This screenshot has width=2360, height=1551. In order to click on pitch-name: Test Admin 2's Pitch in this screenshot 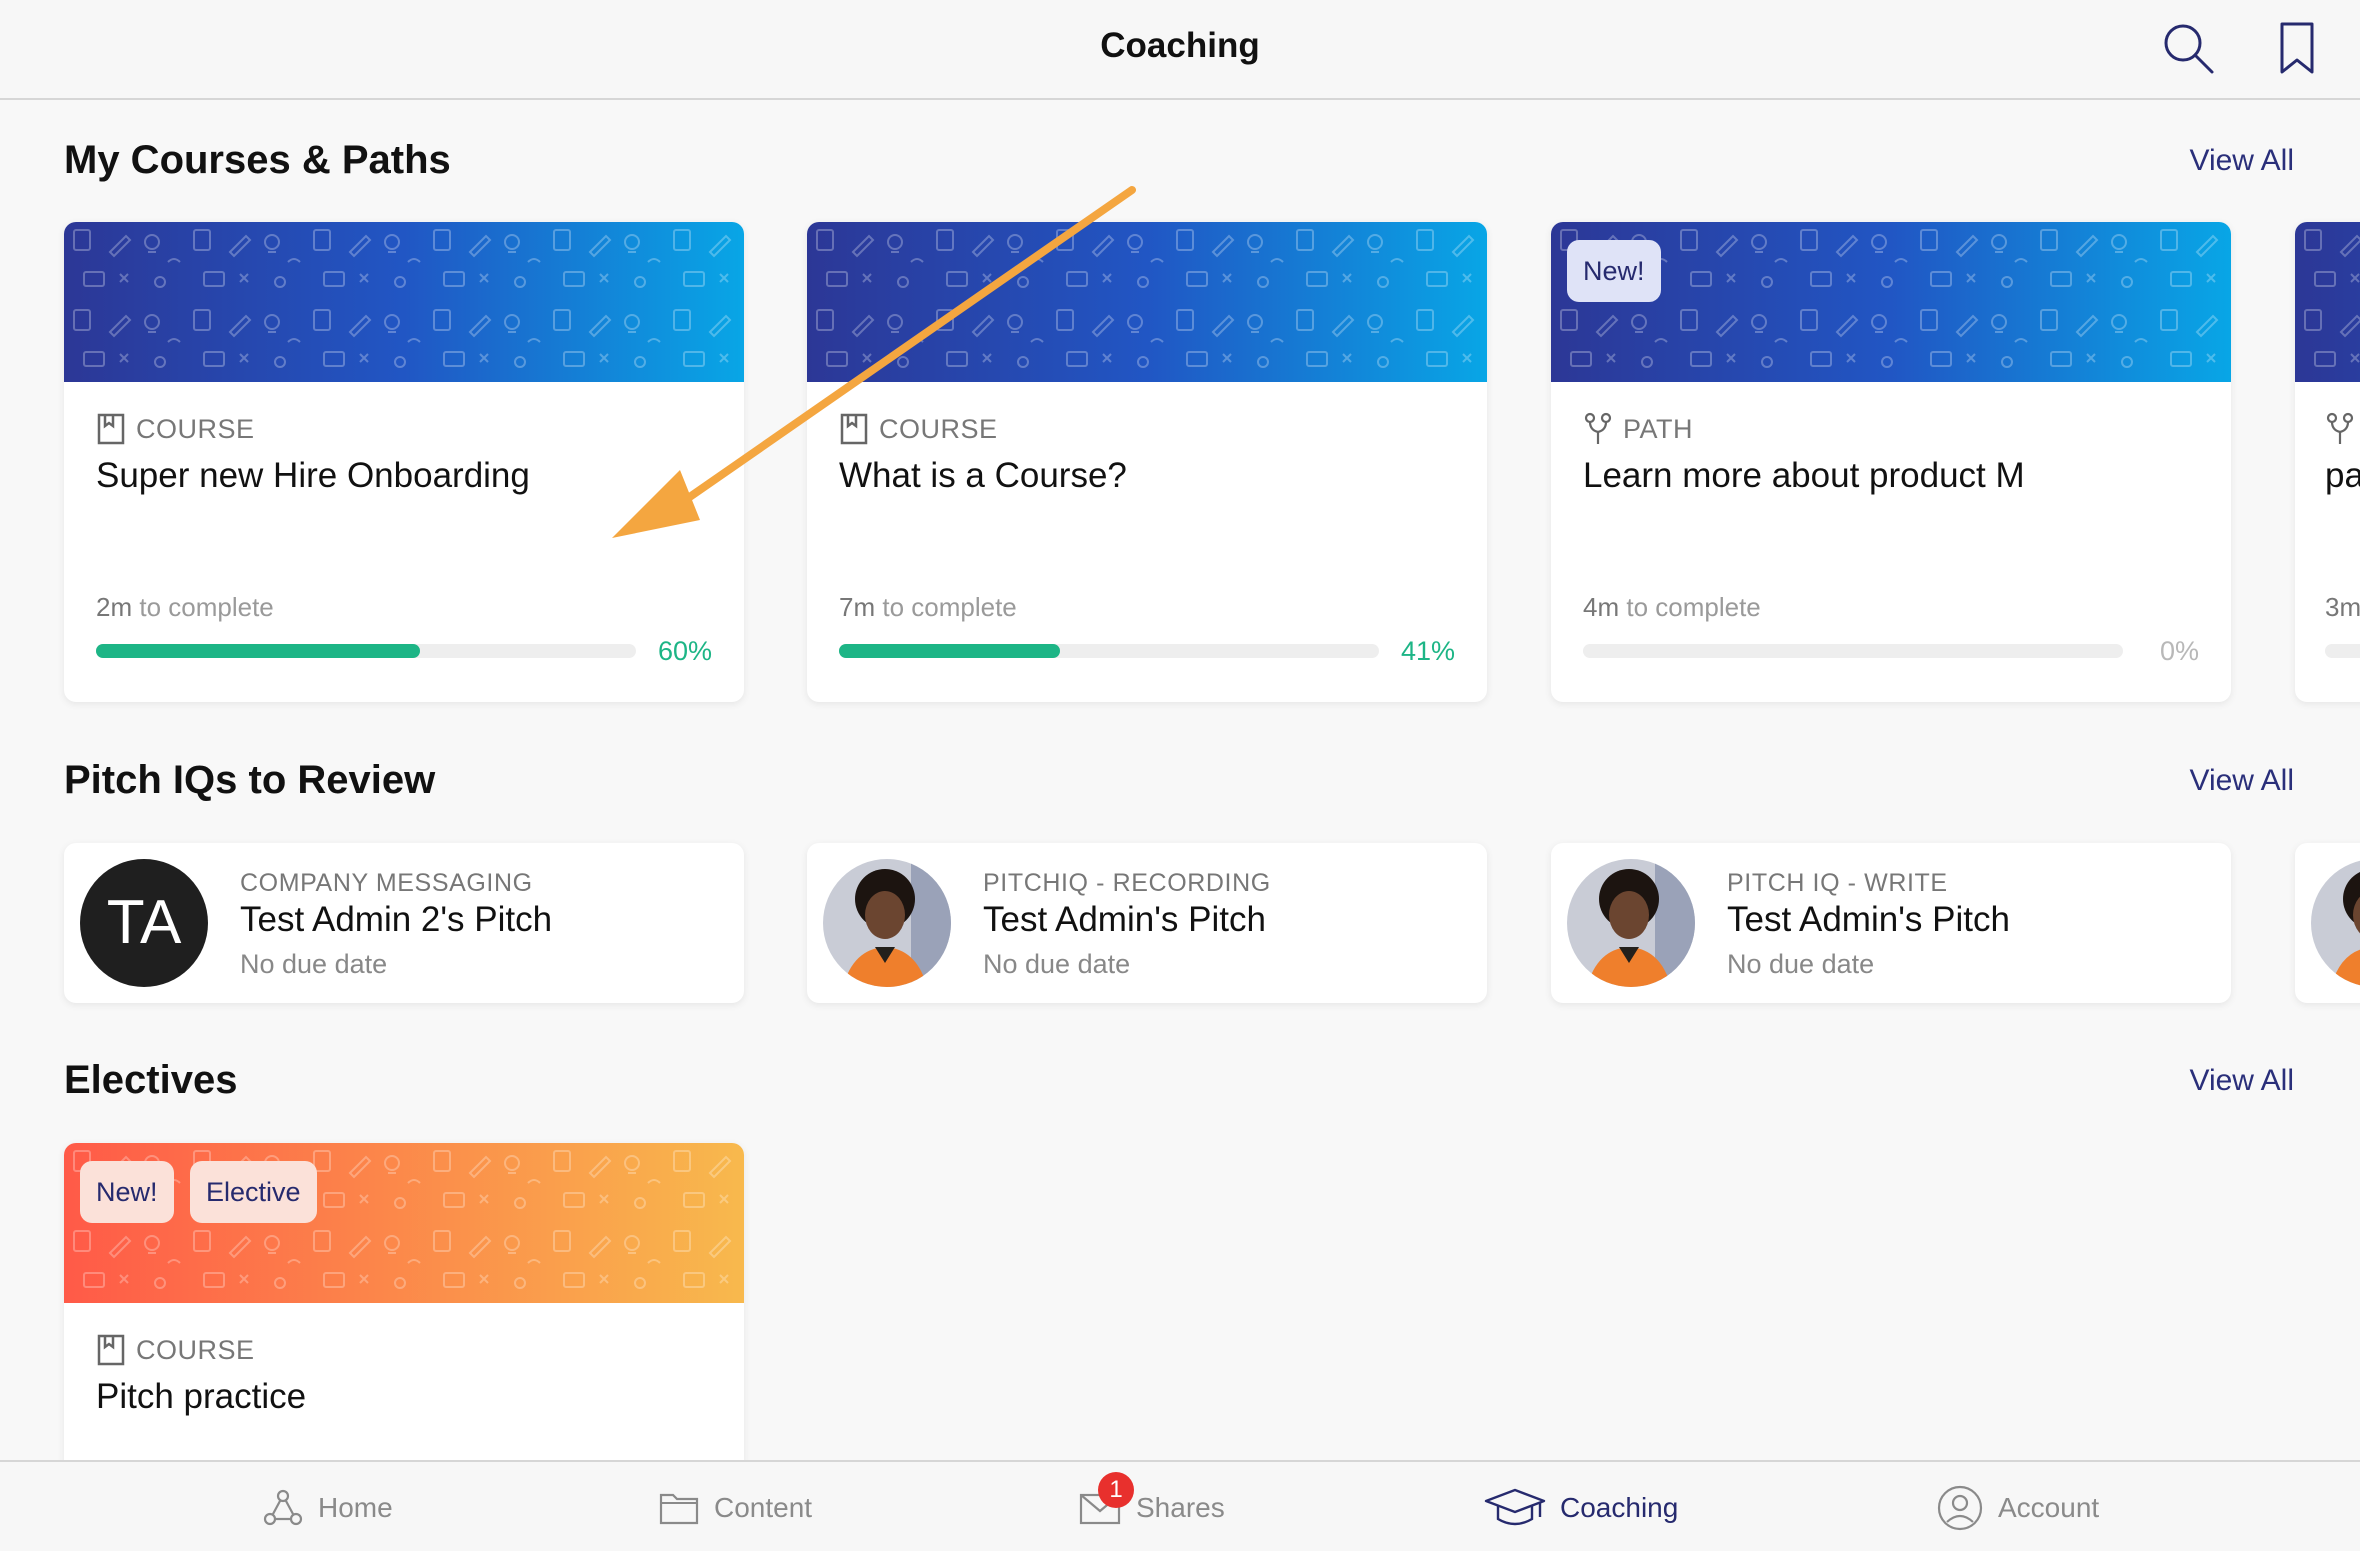, I will do `click(396, 919)`.